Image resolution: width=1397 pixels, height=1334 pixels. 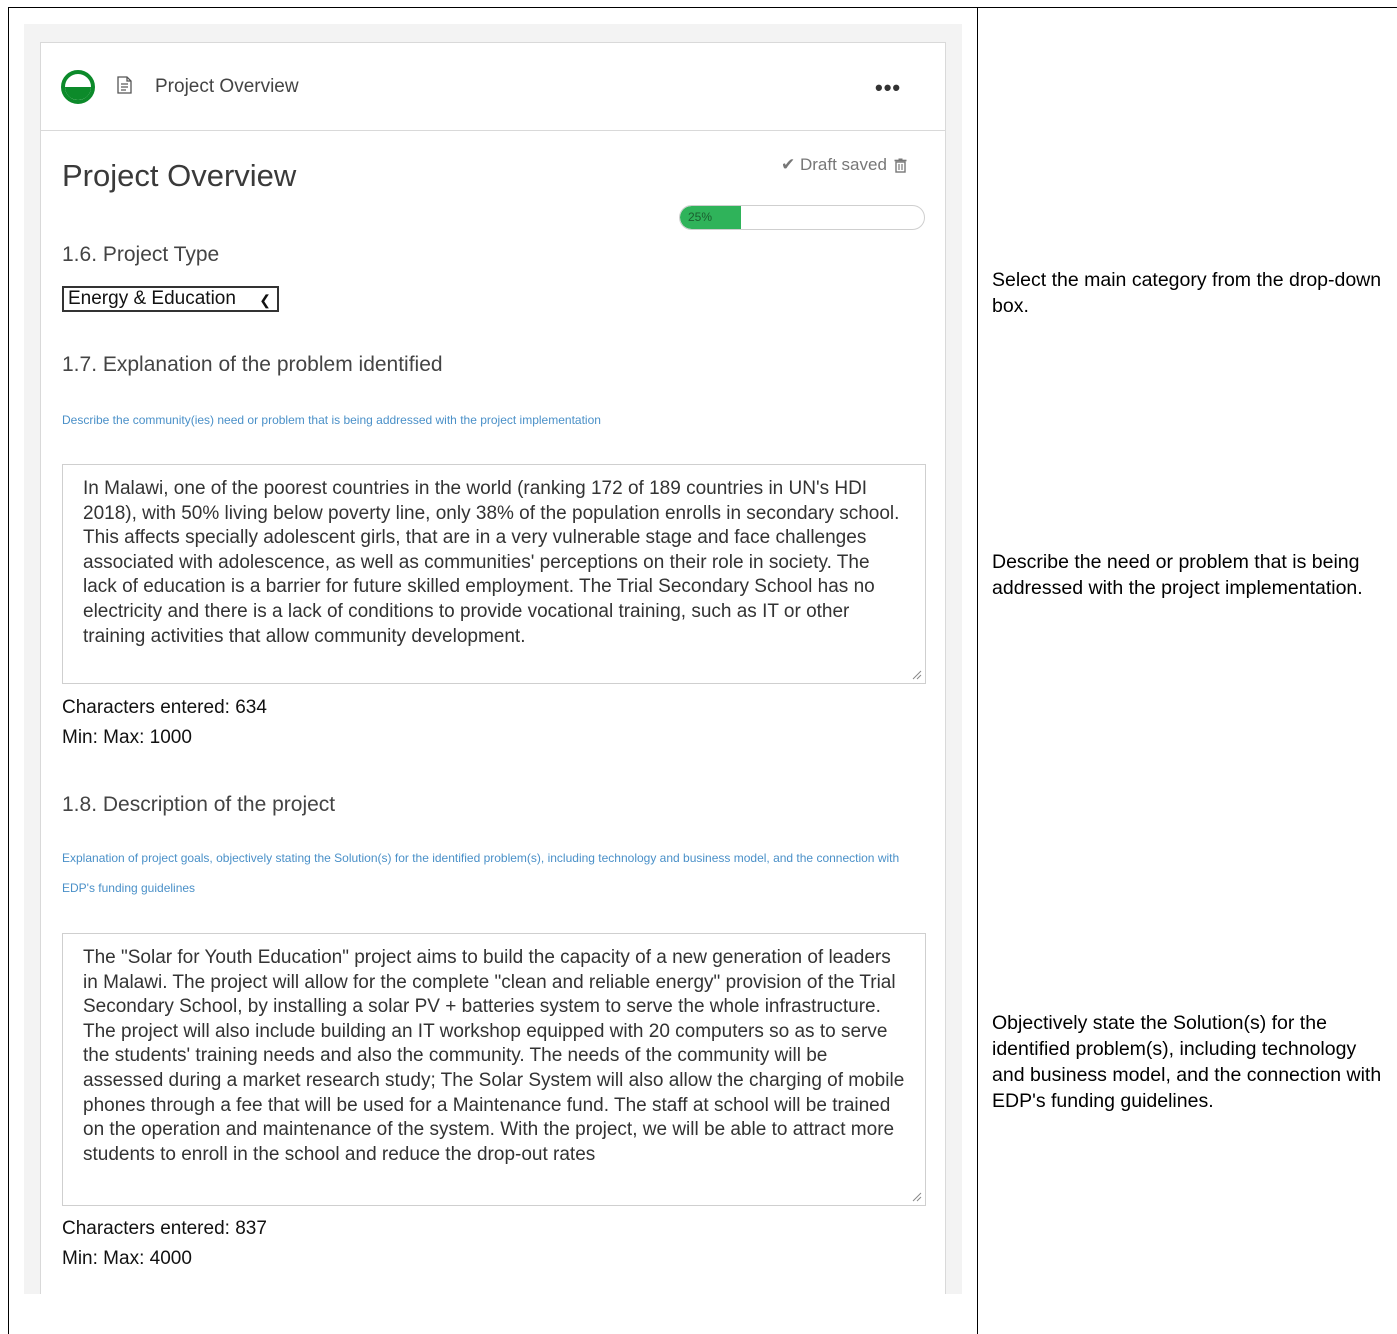 I want to click on project-type-select: Energy & Education ❮, so click(x=170, y=299).